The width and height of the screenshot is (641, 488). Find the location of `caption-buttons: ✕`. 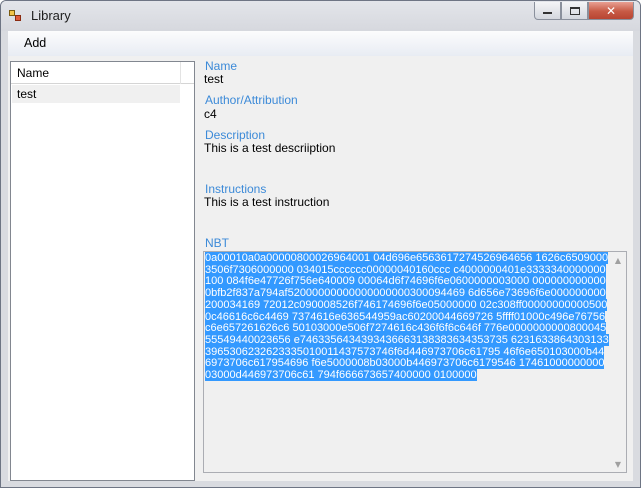

caption-buttons: ✕ is located at coordinates (584, 11).